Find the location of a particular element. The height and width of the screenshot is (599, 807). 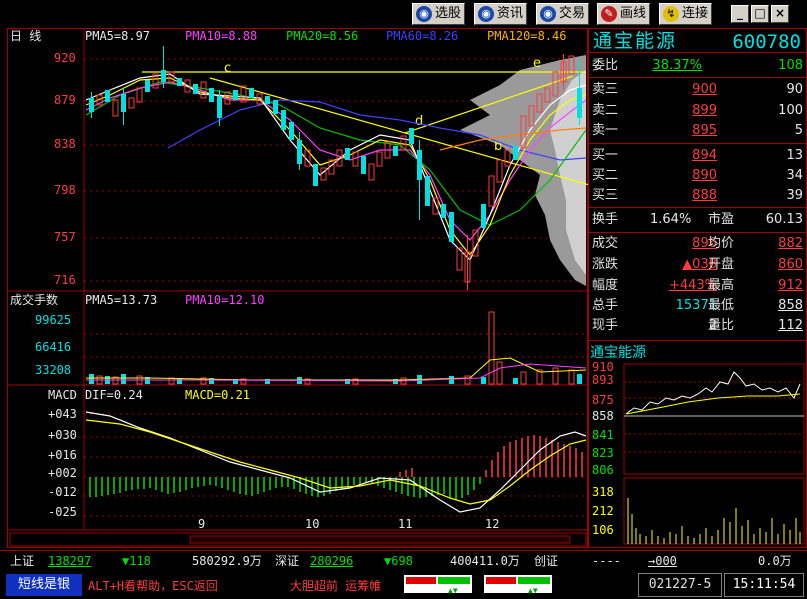

sh-change: ▼118 is located at coordinates (136, 561).